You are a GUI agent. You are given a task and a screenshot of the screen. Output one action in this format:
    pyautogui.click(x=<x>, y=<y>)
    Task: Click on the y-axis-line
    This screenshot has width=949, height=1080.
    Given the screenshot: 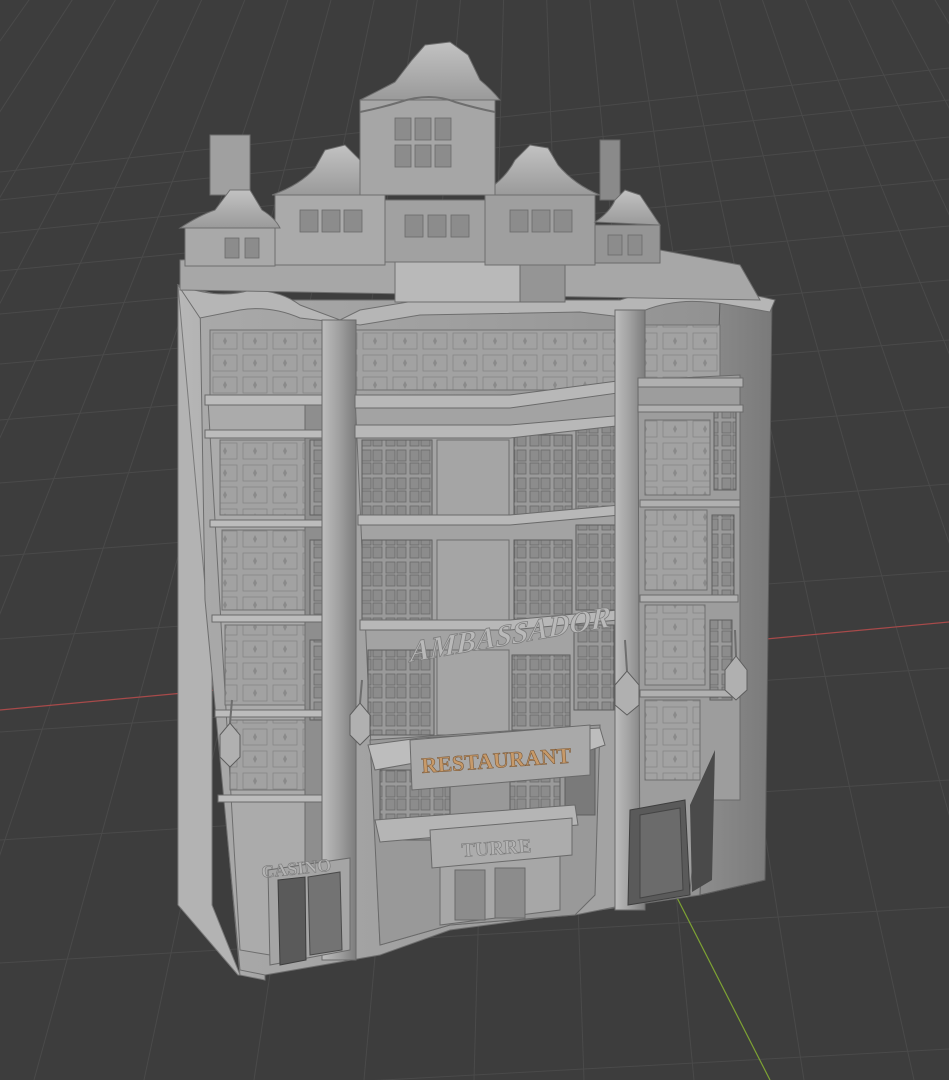 What is the action you would take?
    pyautogui.click(x=719, y=979)
    